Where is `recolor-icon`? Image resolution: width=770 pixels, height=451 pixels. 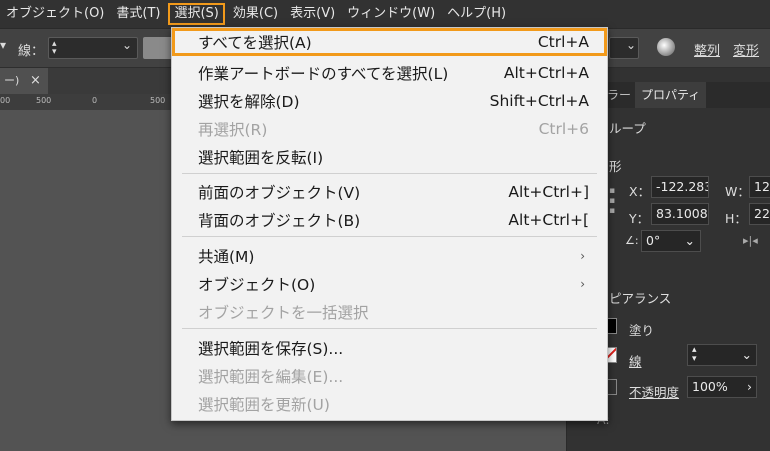 recolor-icon is located at coordinates (666, 47).